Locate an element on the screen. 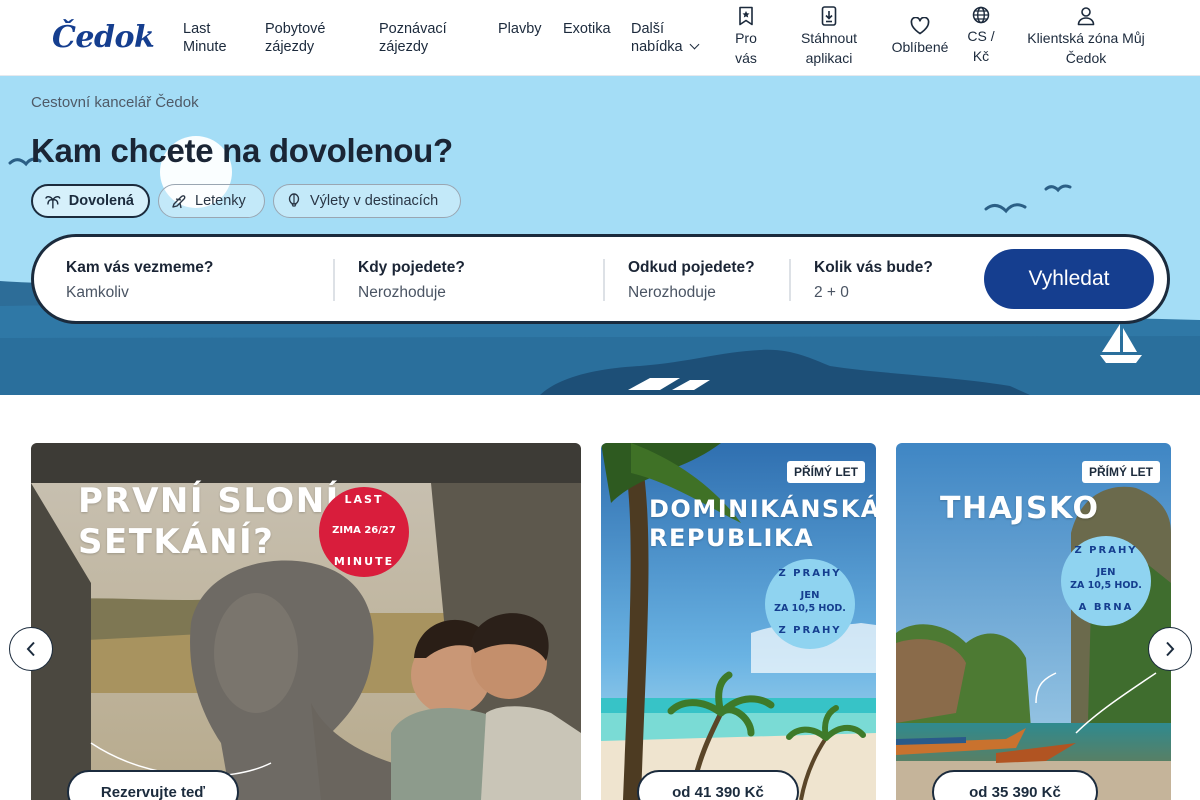 The width and height of the screenshot is (1200, 800). util-label: aplikaci is located at coordinates (829, 58).